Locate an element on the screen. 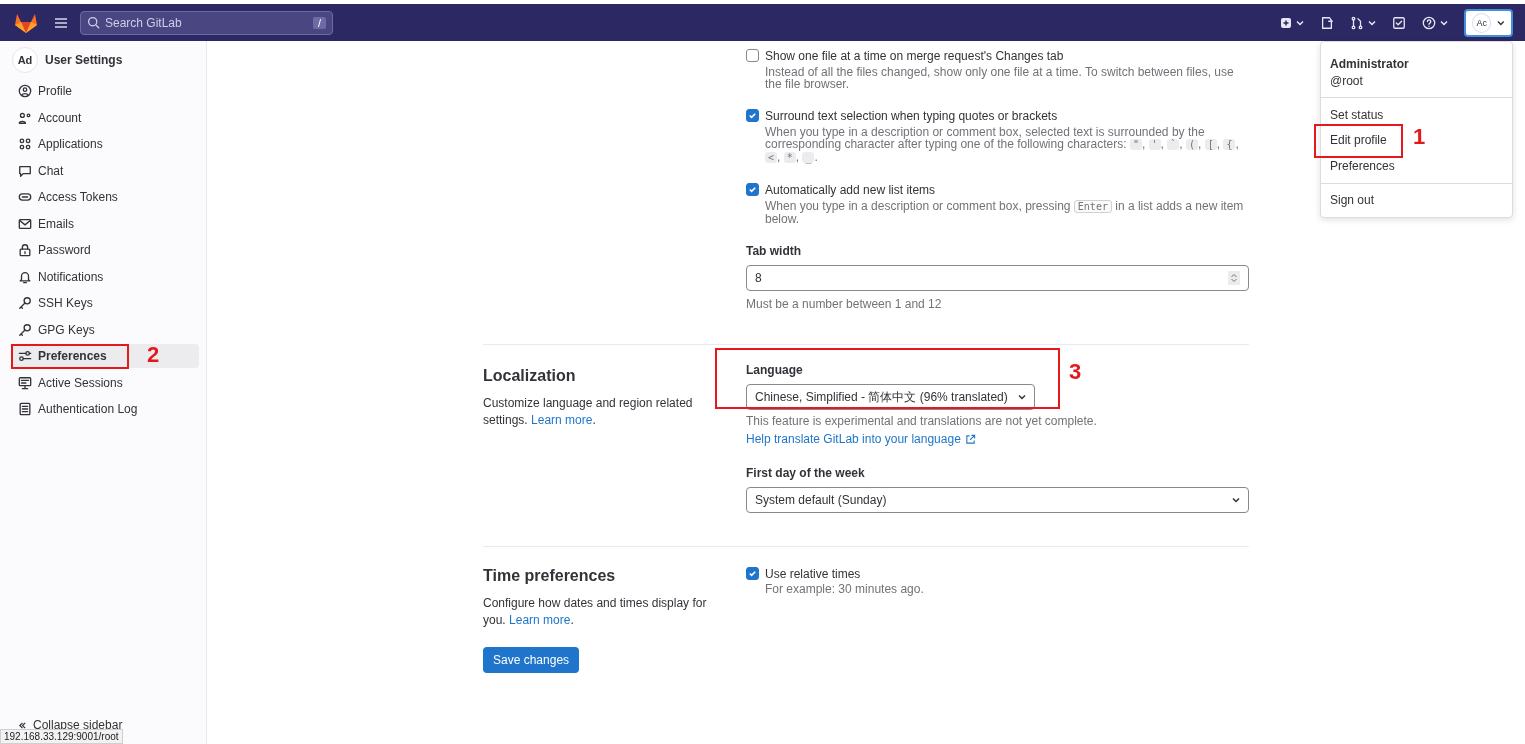 The image size is (1525, 744). checklist-icon is located at coordinates (1399, 22).